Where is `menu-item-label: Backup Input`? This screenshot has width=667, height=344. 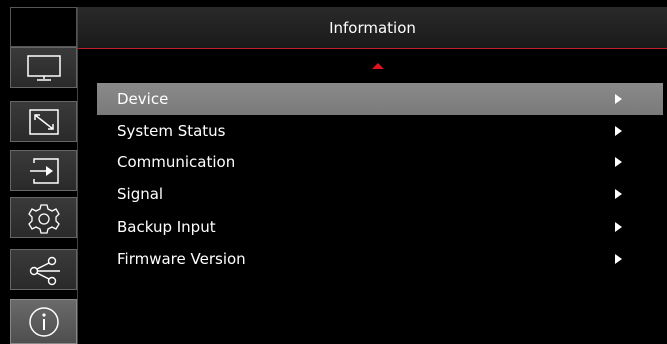 menu-item-label: Backup Input is located at coordinates (166, 227).